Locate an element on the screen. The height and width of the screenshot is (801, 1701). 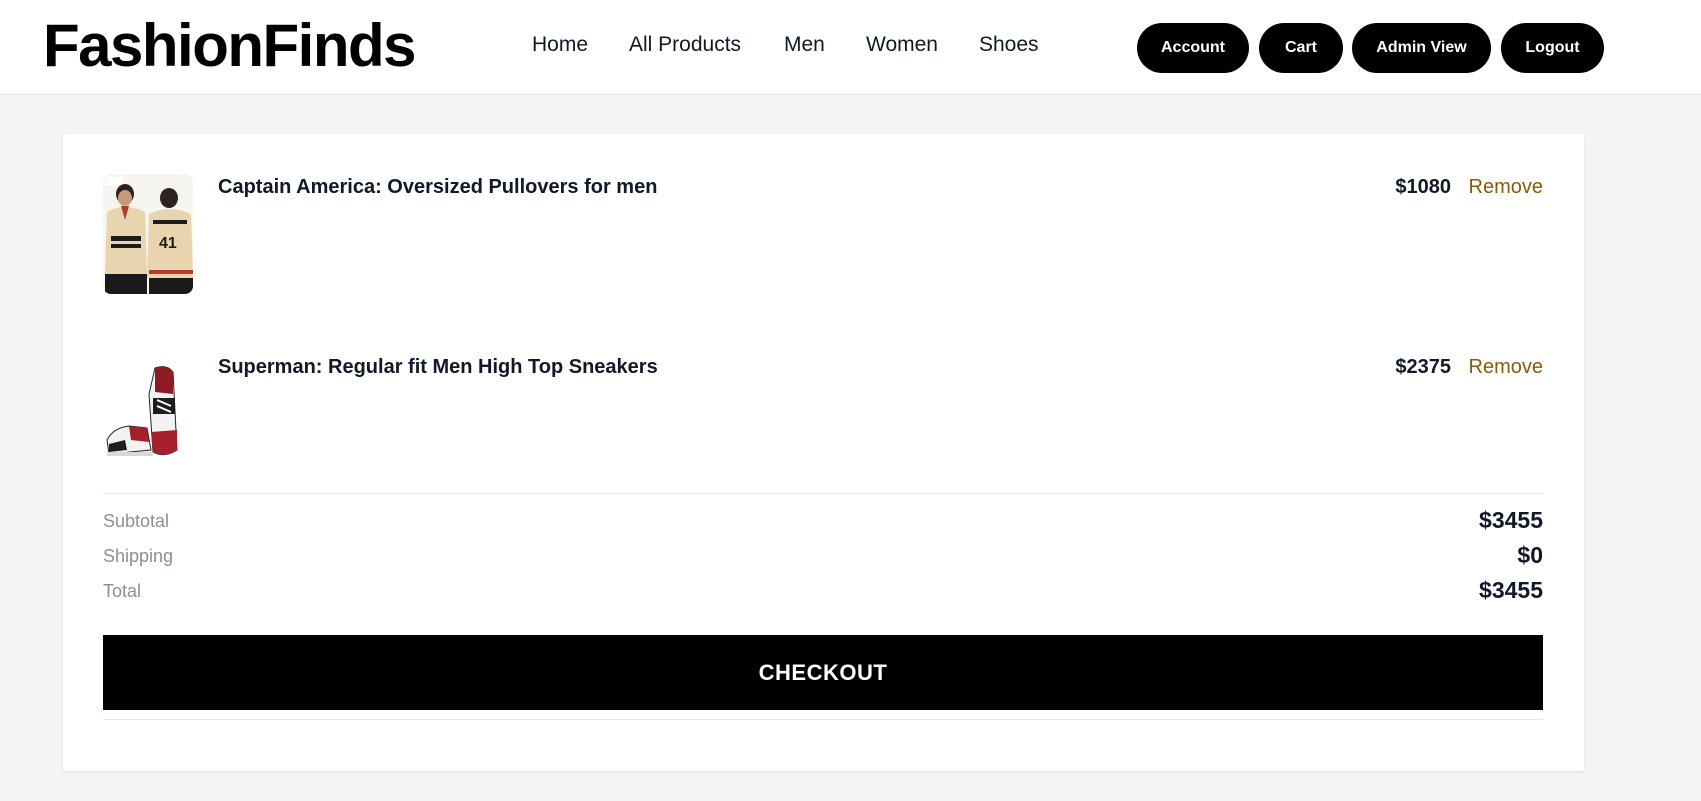
admin-view-button: Admin View is located at coordinates (1421, 48).